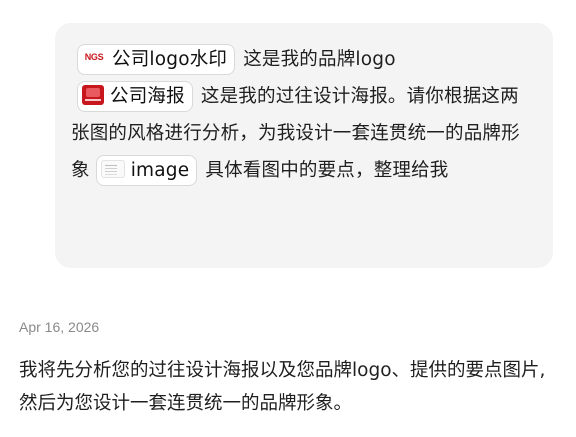 The width and height of the screenshot is (576, 437). Describe the element at coordinates (147, 96) in the screenshot. I see `attachment-chip-poster-label: 公司海报` at that location.